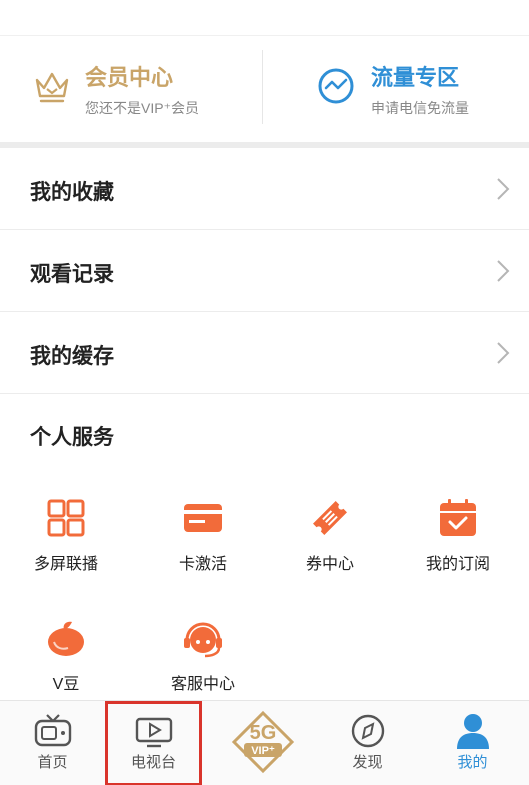  Describe the element at coordinates (368, 731) in the screenshot. I see `compass-icon` at that location.